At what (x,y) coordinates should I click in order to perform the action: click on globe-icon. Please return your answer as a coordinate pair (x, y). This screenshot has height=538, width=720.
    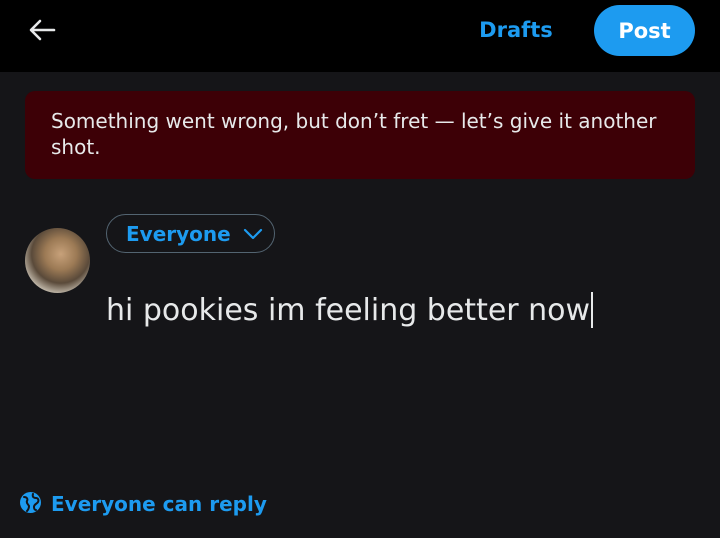
    Looking at the image, I should click on (30, 504).